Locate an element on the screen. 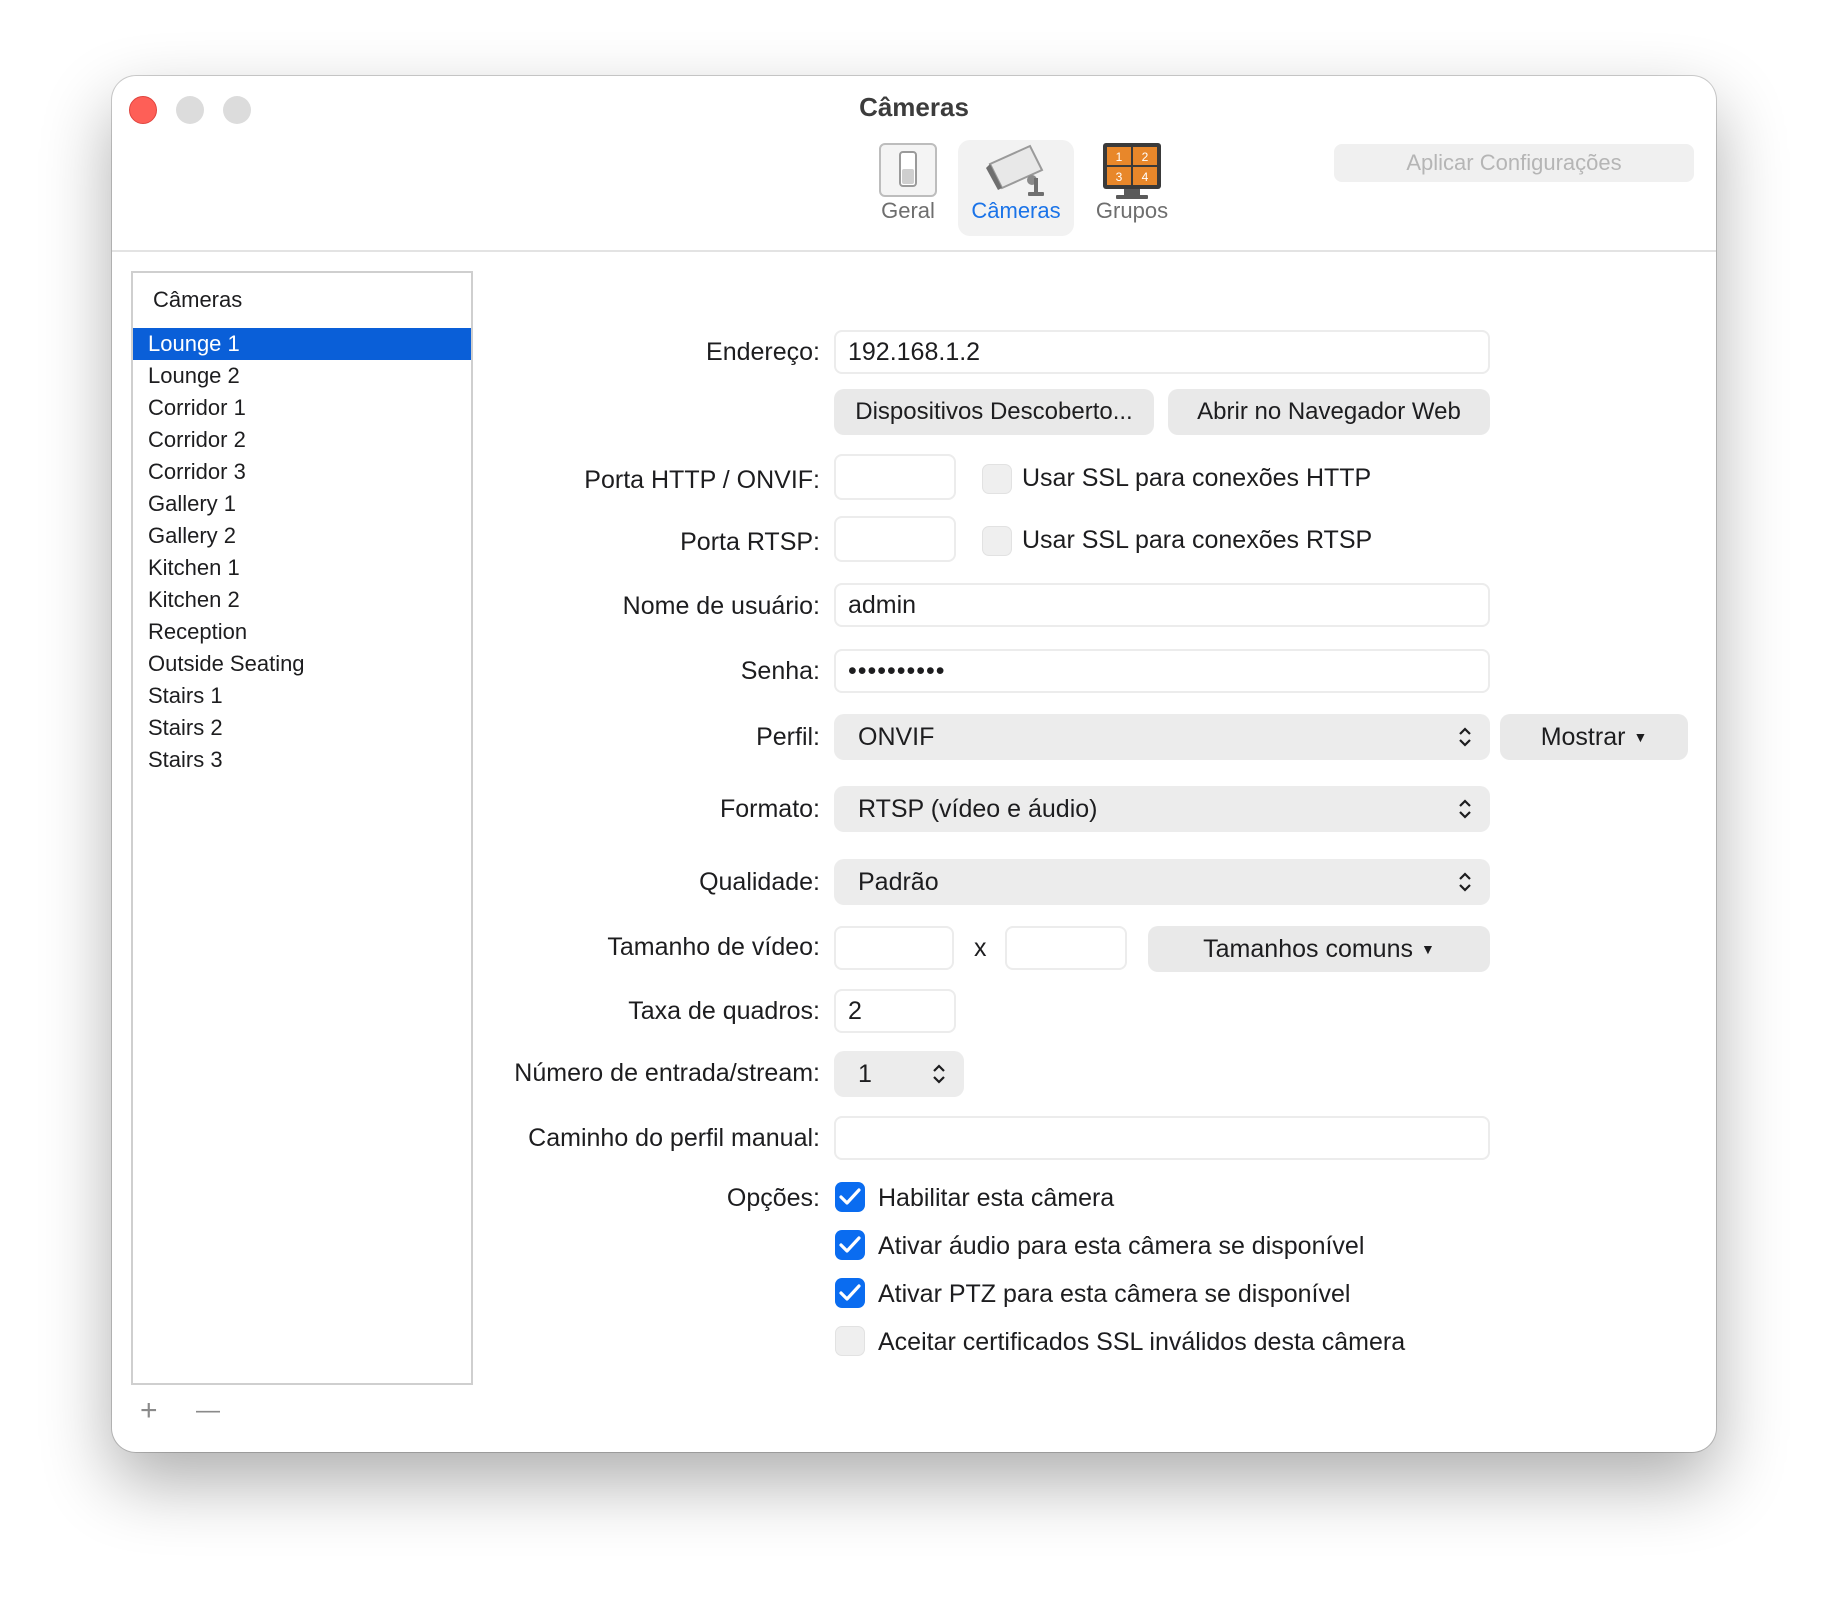 This screenshot has height=1600, width=1824. tab-geral-label: Geral is located at coordinates (908, 210).